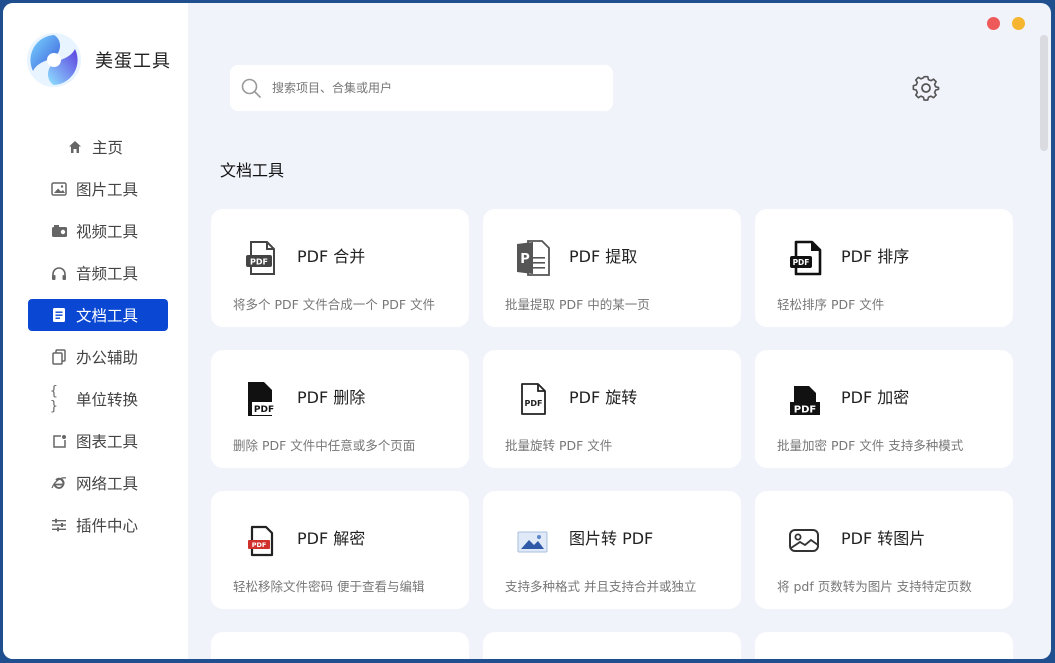  I want to click on card-description: 批量旋转 PDF 文件, so click(559, 445).